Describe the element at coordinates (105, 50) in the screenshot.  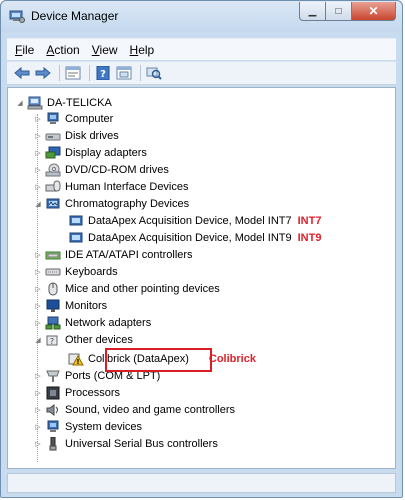
I see `menu-view: View` at that location.